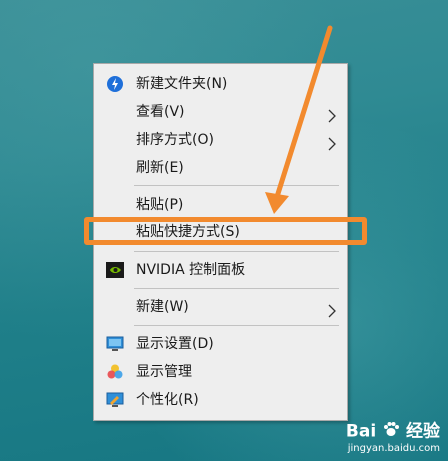 The height and width of the screenshot is (461, 448). I want to click on nvidia-icon, so click(115, 270).